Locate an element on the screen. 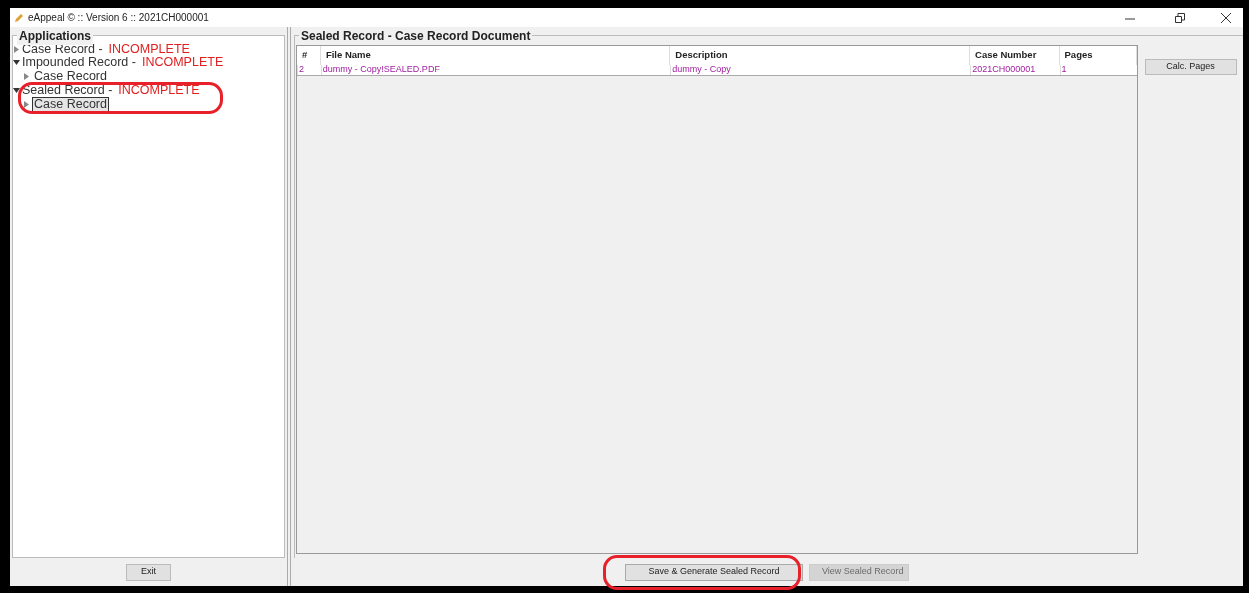 The height and width of the screenshot is (593, 1249). table-cell: dummy - Copy is located at coordinates (820, 70).